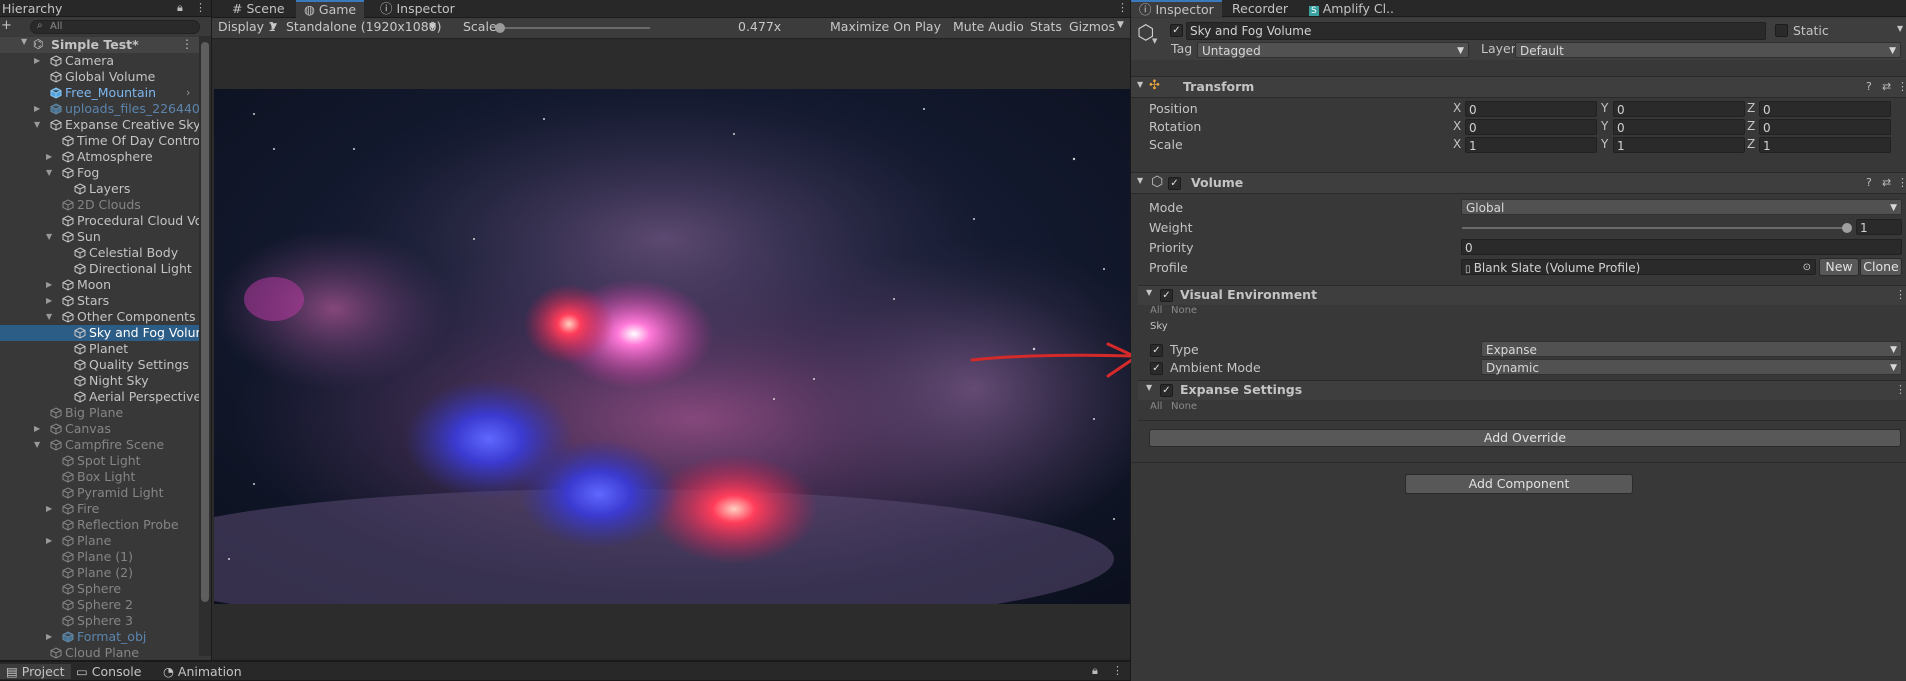  What do you see at coordinates (1679, 109) in the screenshot?
I see `transform-y-field: 0` at bounding box center [1679, 109].